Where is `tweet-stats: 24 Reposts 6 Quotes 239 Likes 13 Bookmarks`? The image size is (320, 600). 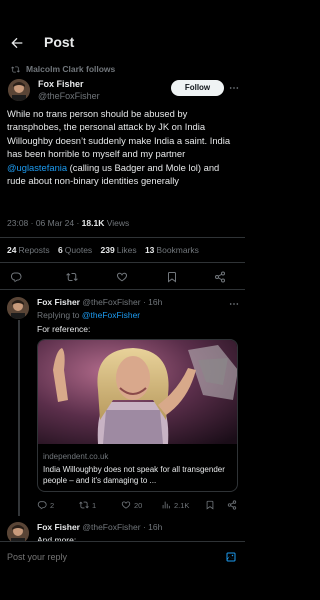 tweet-stats: 24 Reposts 6 Quotes 239 Likes 13 Bookmarks is located at coordinates (106, 250).